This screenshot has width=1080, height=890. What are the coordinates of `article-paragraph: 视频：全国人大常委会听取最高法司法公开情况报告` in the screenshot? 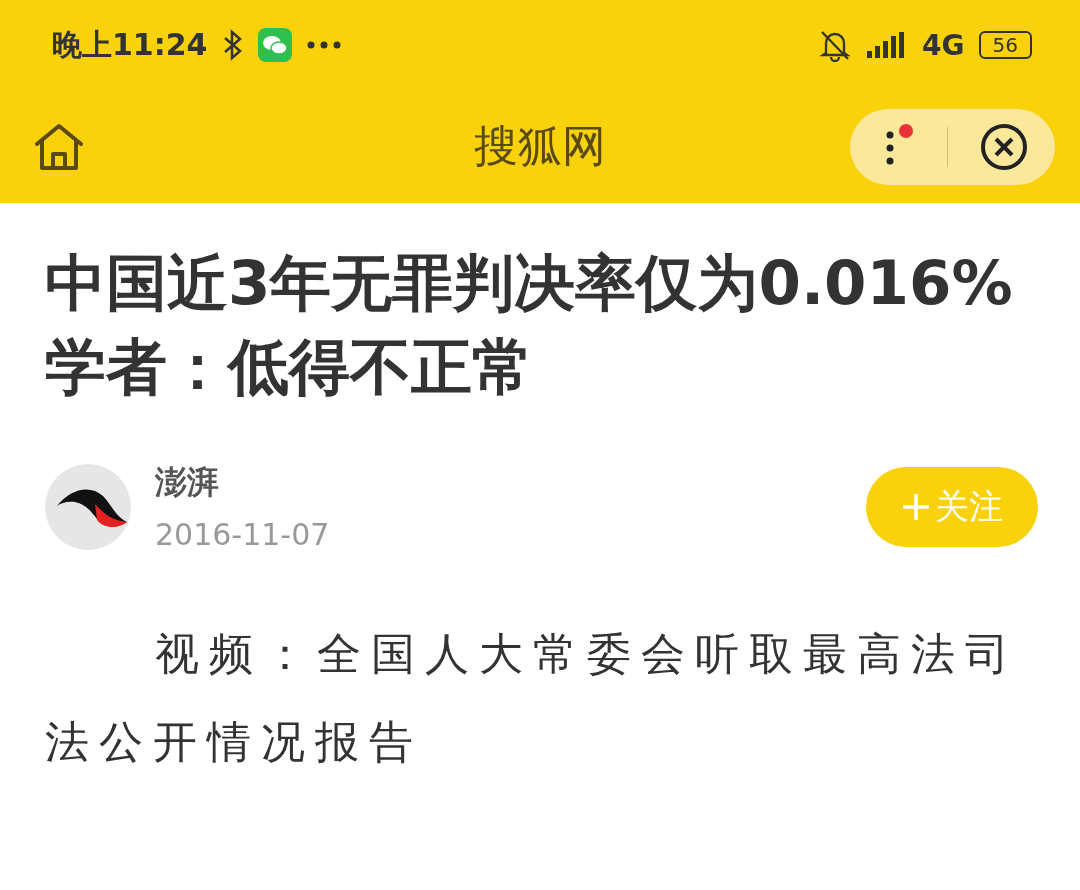 It's located at (532, 698).